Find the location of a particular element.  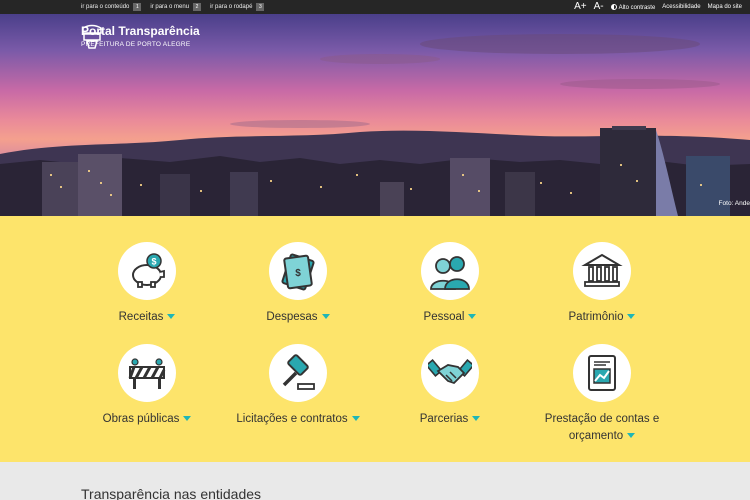

people-icon is located at coordinates (450, 273).